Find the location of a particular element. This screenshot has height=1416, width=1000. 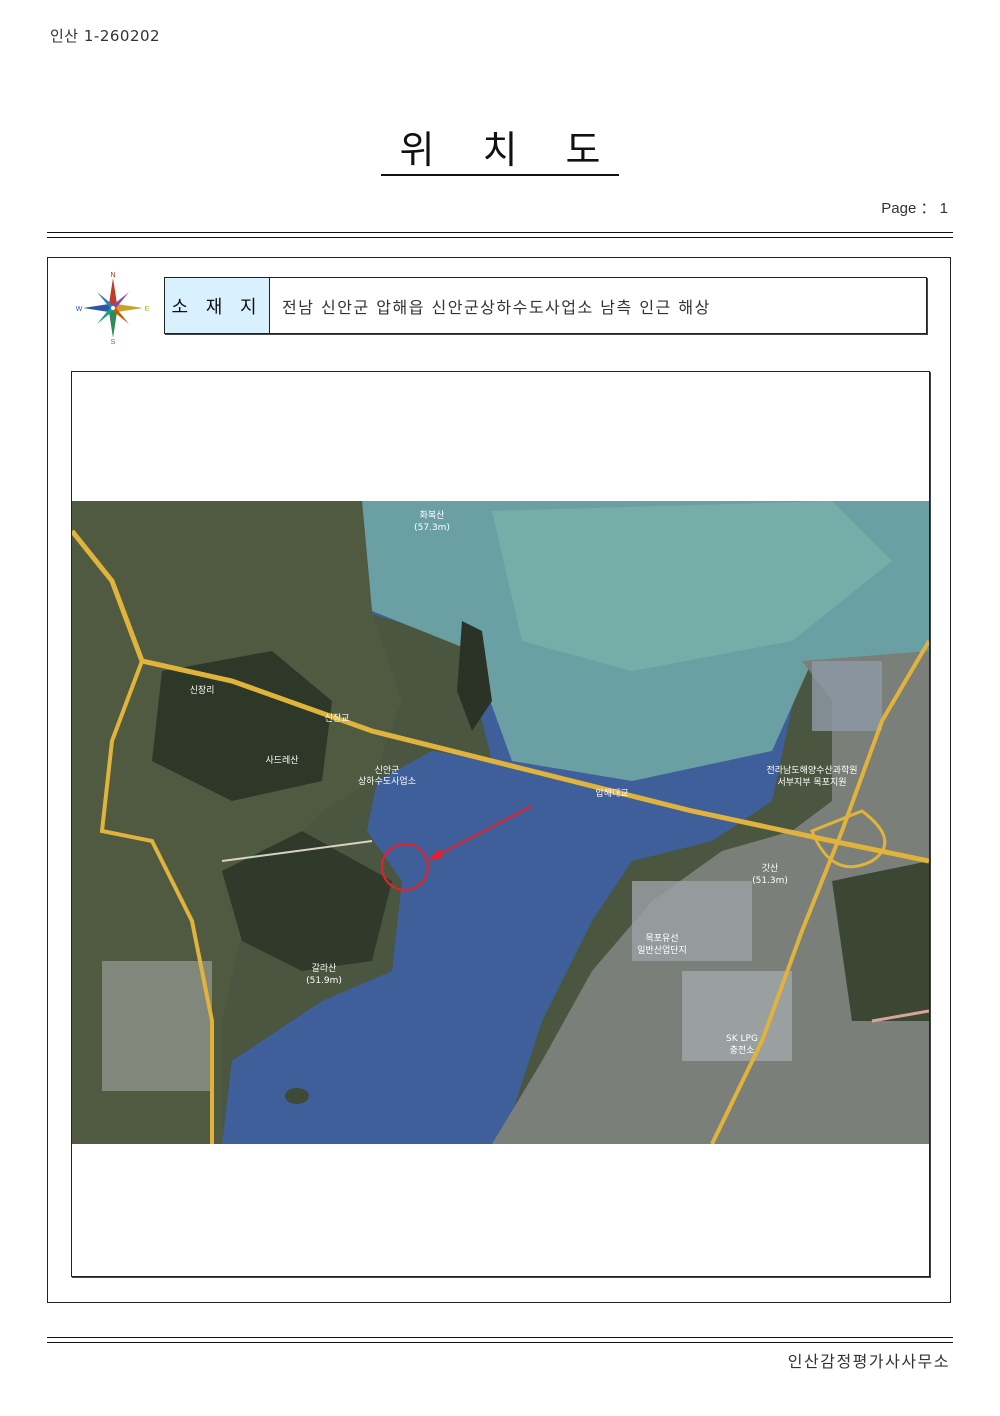

map-label-sk-lpg: SK LPG is located at coordinates (742, 1039).